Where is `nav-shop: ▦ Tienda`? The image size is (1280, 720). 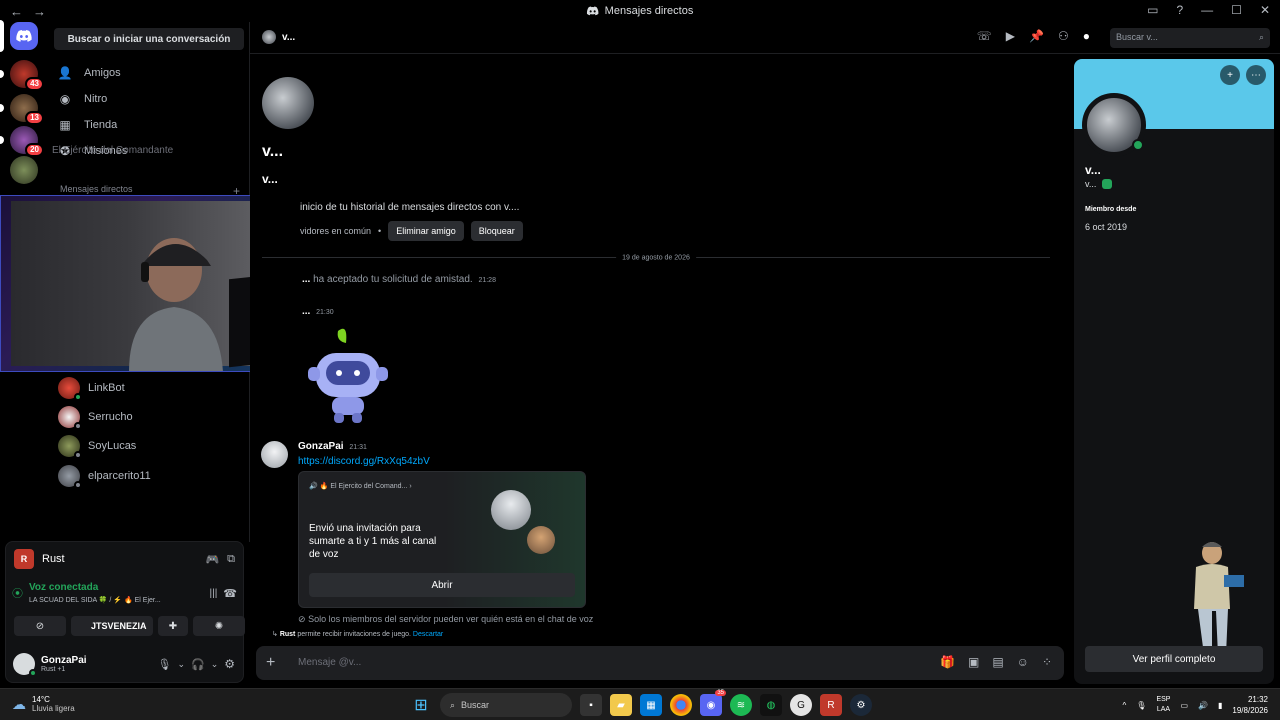 nav-shop: ▦ Tienda is located at coordinates (148, 125).